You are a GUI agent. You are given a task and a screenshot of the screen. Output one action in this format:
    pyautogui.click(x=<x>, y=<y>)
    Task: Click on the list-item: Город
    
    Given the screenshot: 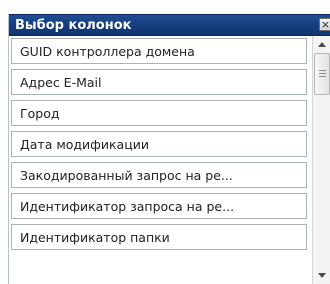 What is the action you would take?
    pyautogui.click(x=159, y=113)
    